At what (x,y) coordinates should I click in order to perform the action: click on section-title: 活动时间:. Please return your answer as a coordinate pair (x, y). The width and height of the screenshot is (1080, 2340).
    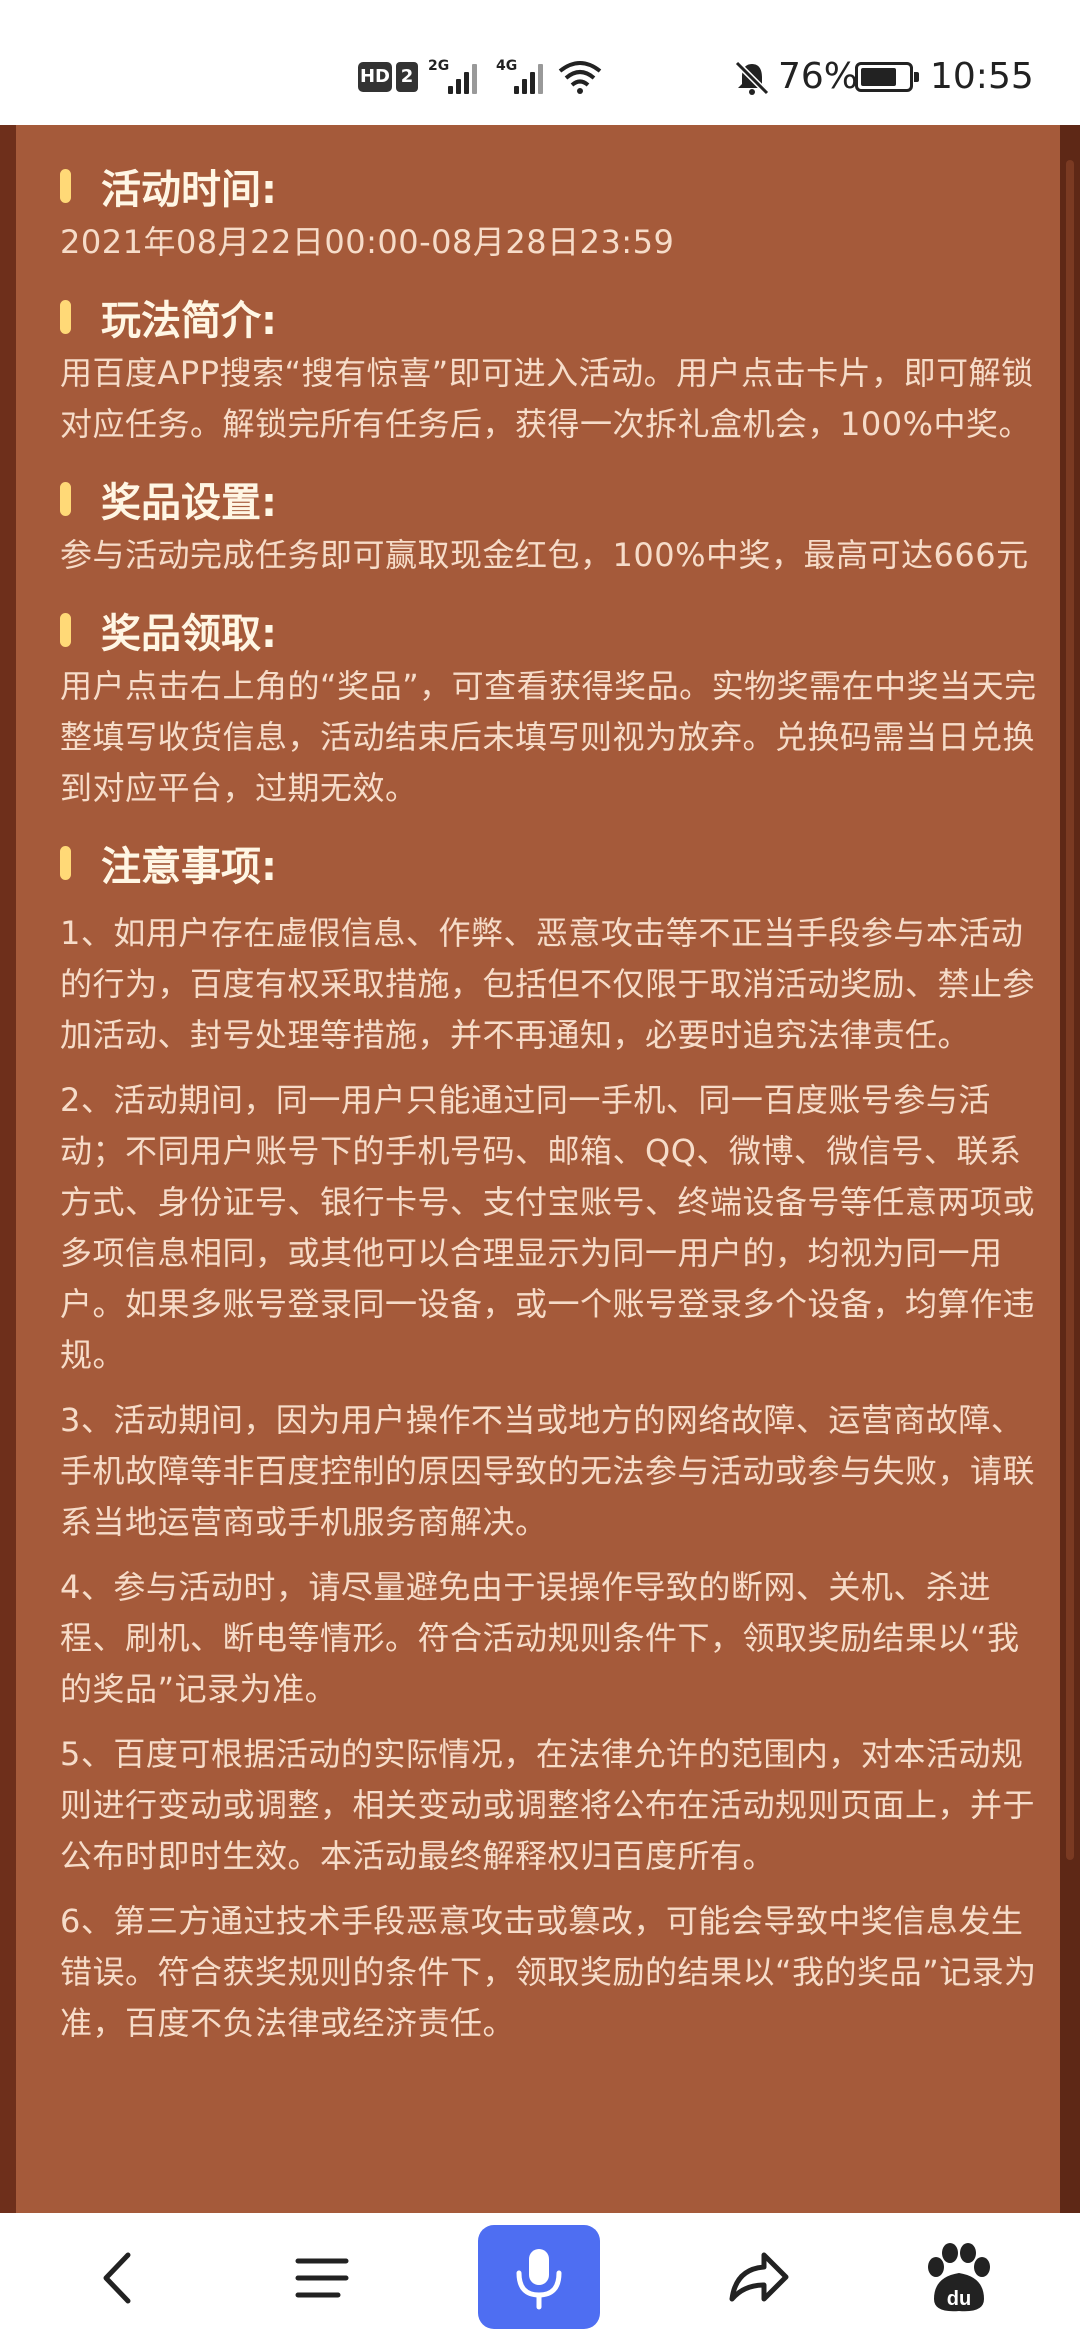
    Looking at the image, I should click on (189, 190).